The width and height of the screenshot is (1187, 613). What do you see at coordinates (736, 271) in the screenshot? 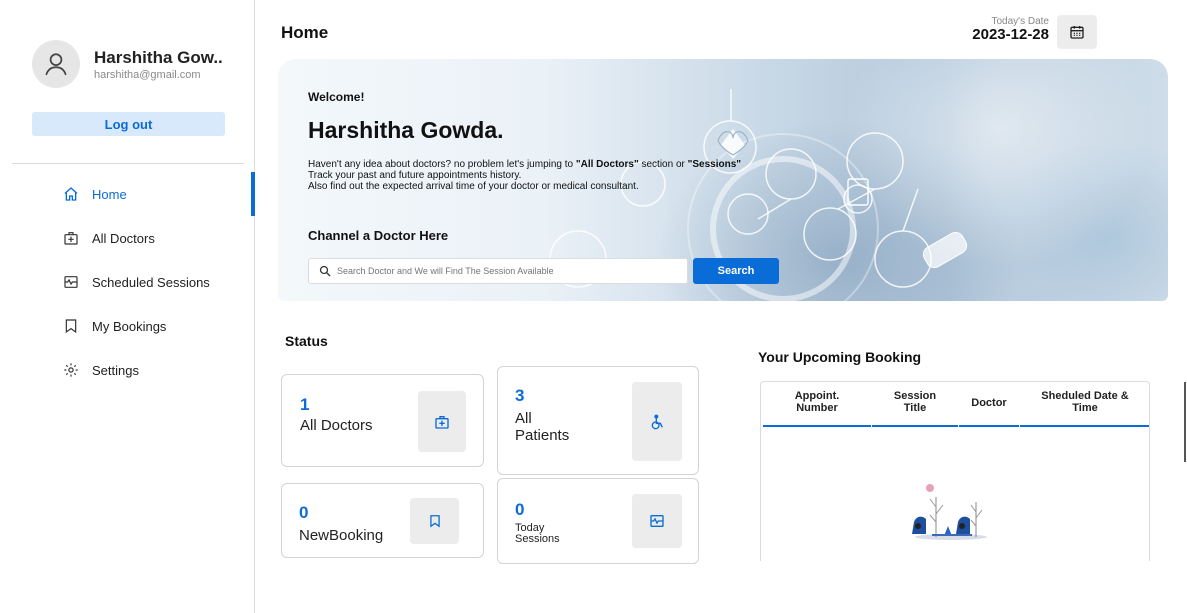
I see `search-button: Search` at bounding box center [736, 271].